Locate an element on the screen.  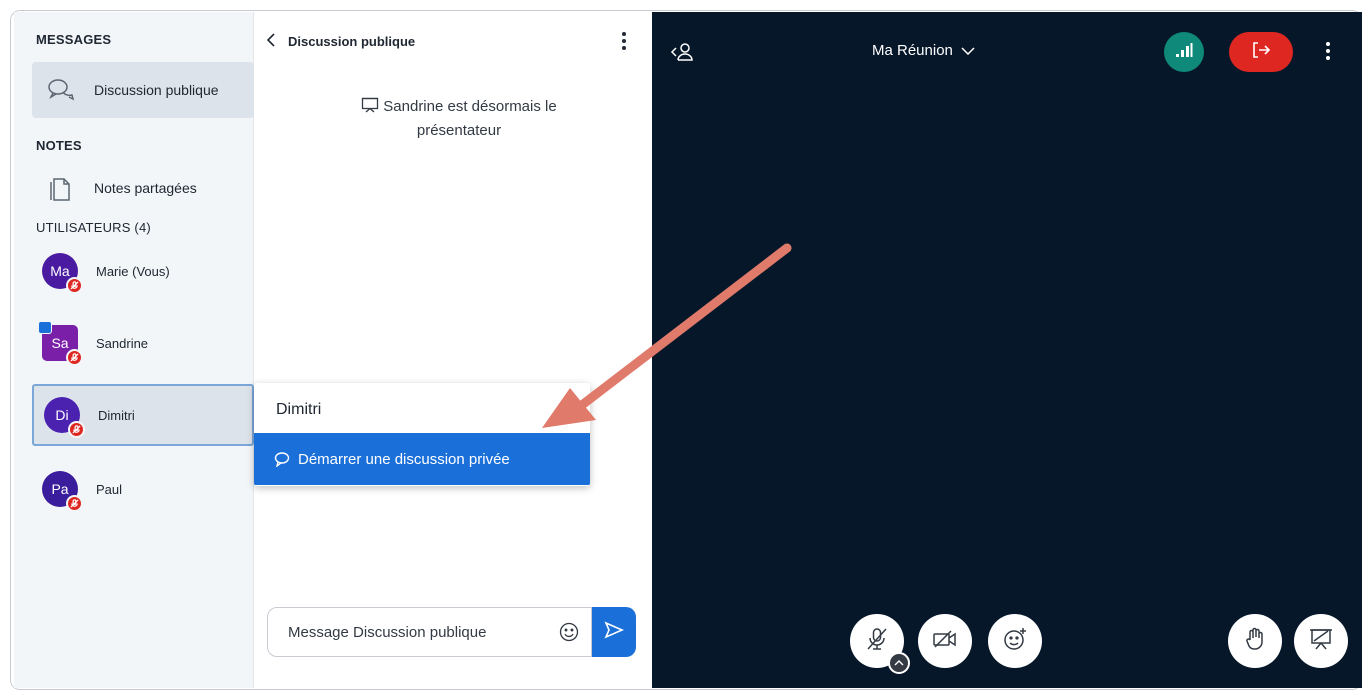
presentation-button is located at coordinates (1321, 641).